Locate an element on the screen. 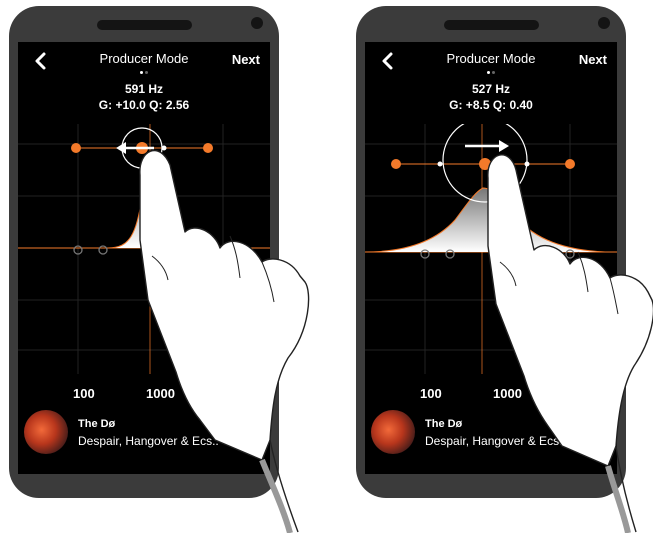 This screenshot has width=653, height=533. gain-q-readout: G: +8.5 Q: 0.40 is located at coordinates (491, 105).